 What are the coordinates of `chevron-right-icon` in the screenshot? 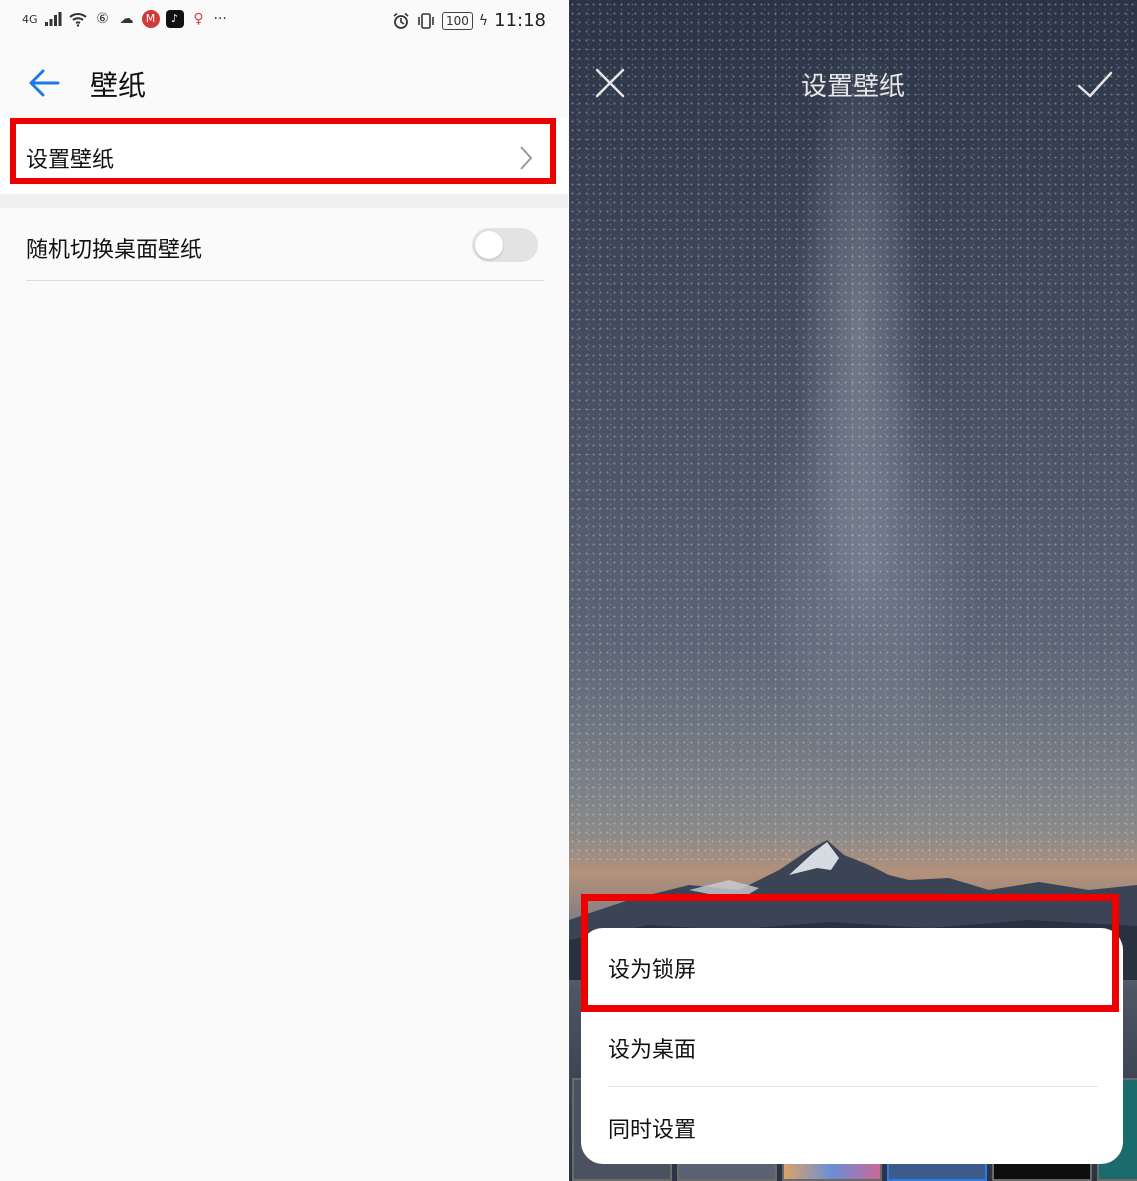 It's located at (526, 158).